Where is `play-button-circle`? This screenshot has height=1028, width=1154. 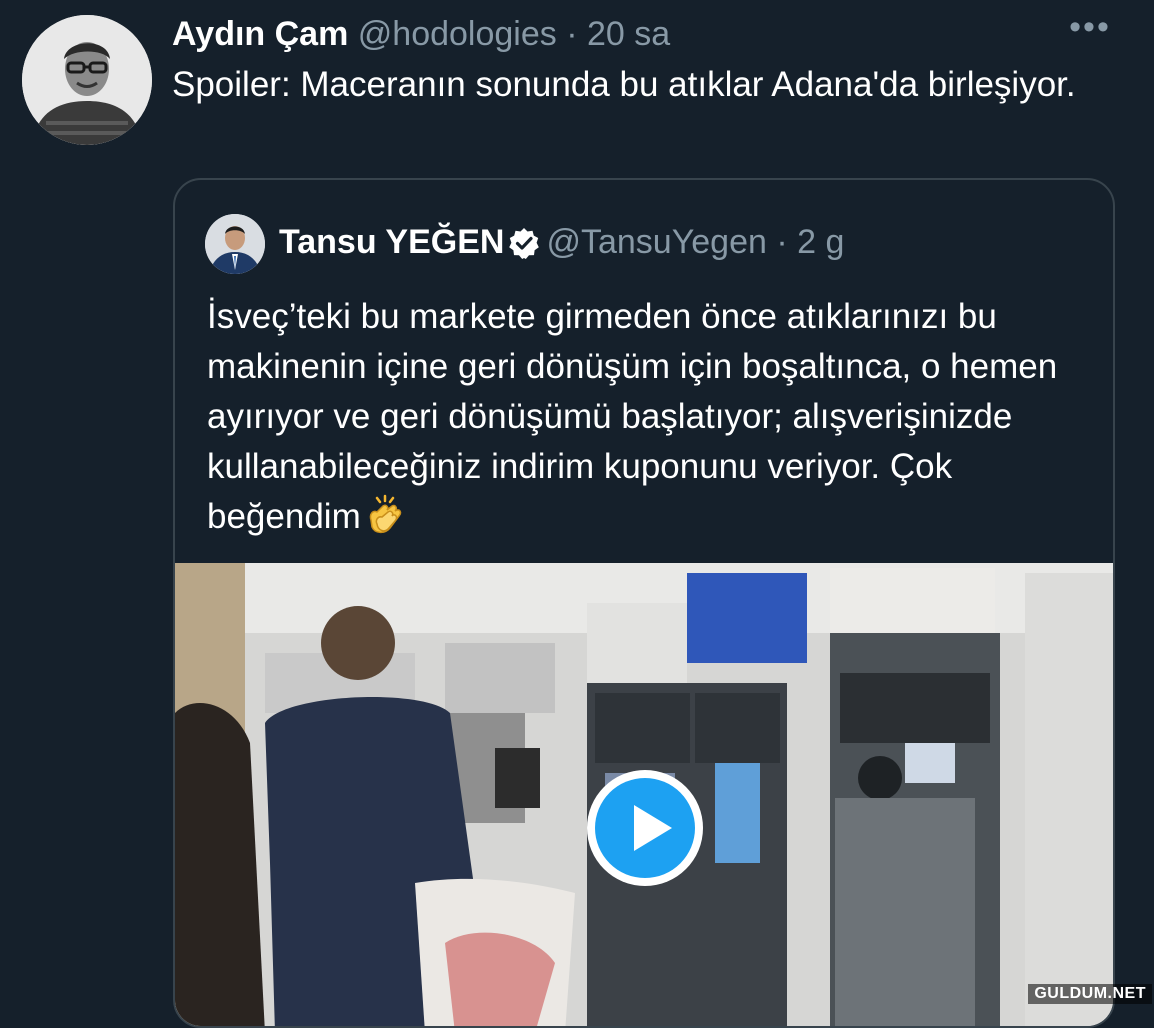
play-button-circle is located at coordinates (645, 828).